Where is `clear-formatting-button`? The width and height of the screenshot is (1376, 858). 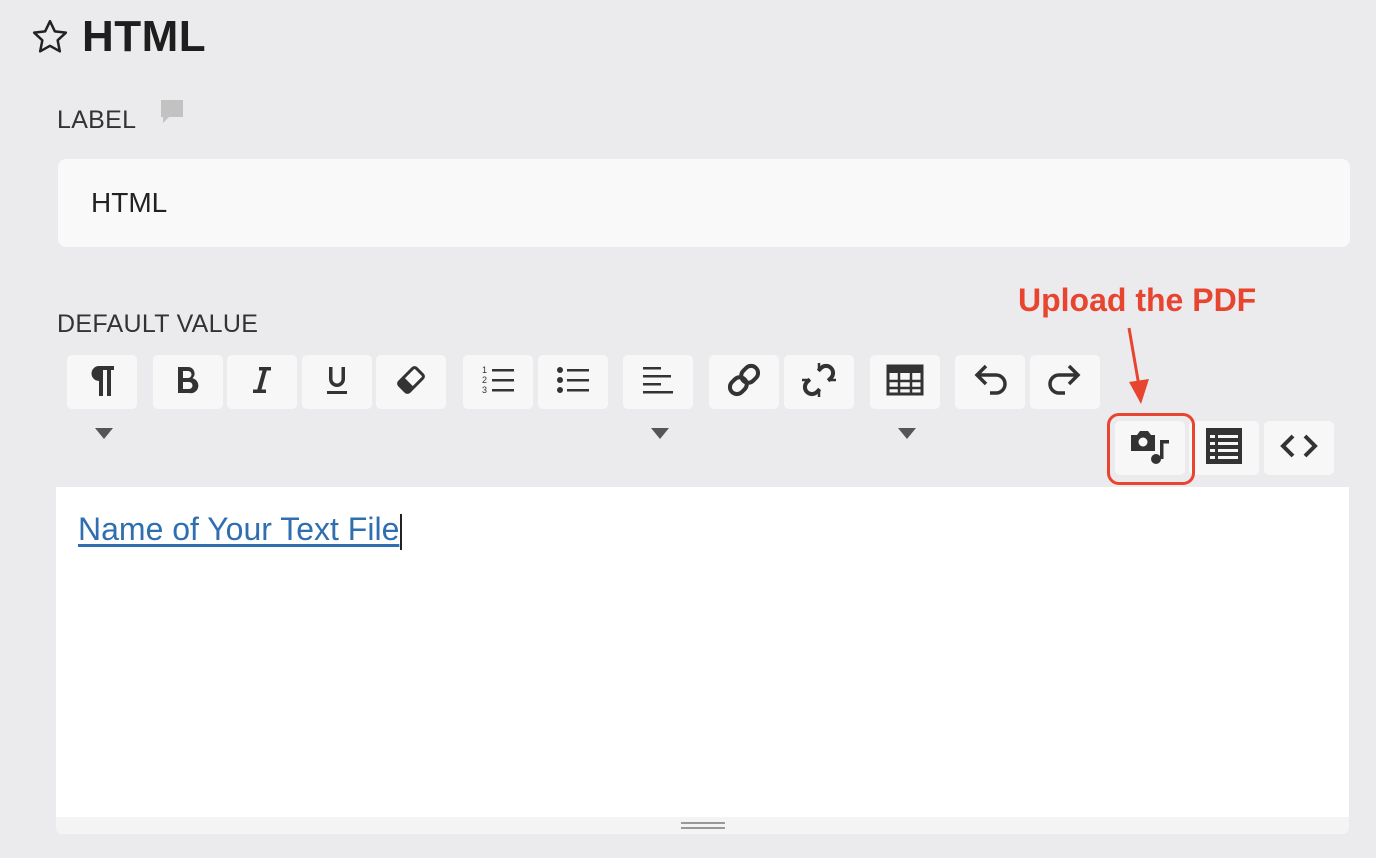 clear-formatting-button is located at coordinates (411, 382).